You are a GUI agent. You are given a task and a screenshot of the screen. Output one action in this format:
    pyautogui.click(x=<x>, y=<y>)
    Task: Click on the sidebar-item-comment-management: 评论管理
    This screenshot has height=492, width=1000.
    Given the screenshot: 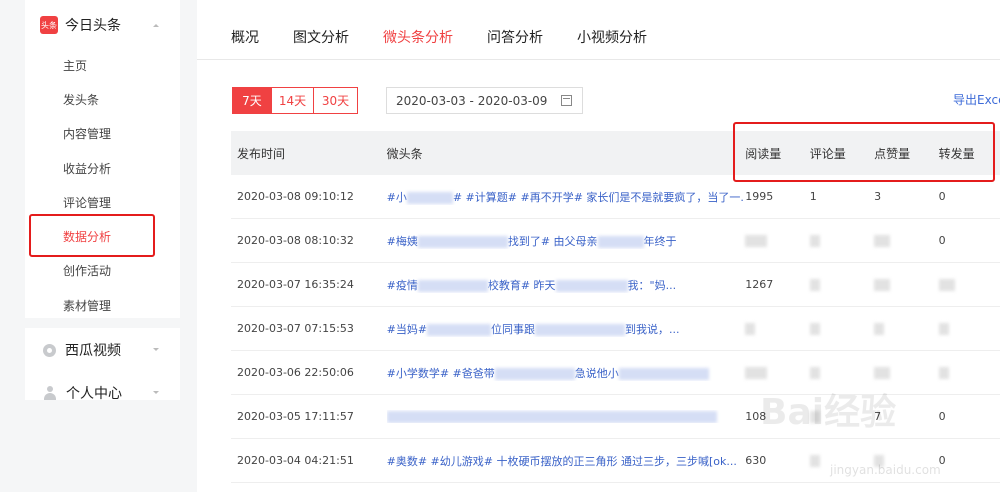 What is the action you would take?
    pyautogui.click(x=102, y=202)
    